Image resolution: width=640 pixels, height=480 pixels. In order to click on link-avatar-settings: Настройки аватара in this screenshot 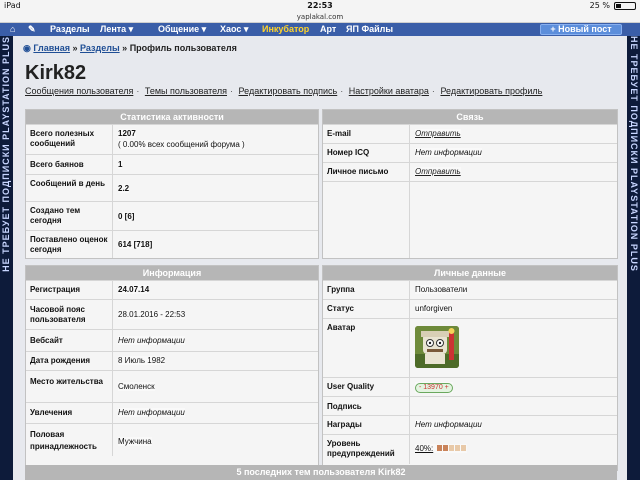, I will do `click(389, 91)`.